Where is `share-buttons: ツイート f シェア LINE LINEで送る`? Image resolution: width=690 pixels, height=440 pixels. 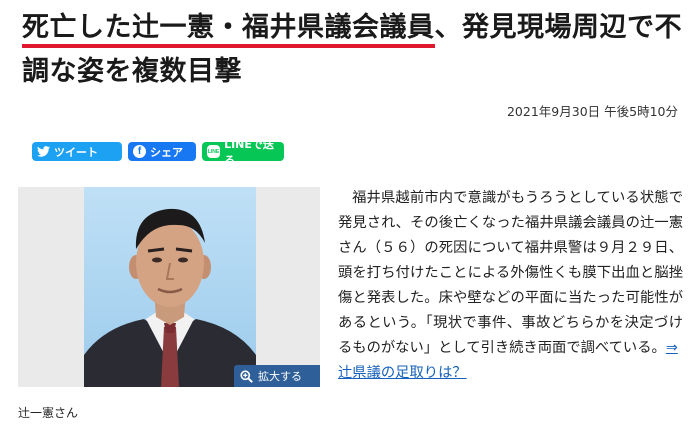 share-buttons: ツイート f シェア LINE LINEで送る is located at coordinates (158, 152).